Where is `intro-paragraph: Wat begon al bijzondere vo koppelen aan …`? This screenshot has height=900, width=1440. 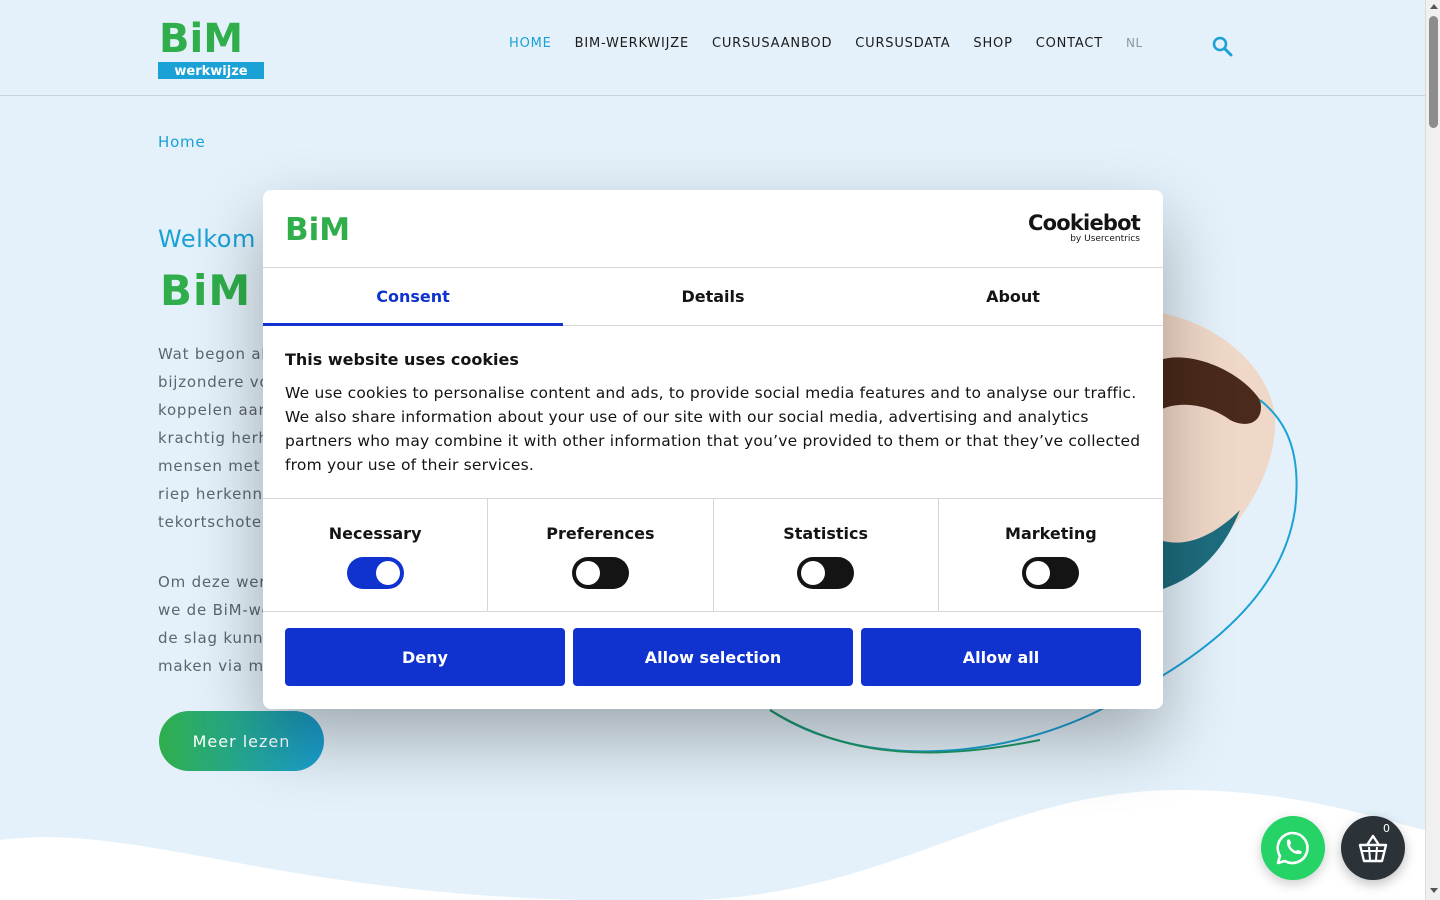
intro-paragraph: Wat begon al bijzondere vo koppelen aan … is located at coordinates (217, 438).